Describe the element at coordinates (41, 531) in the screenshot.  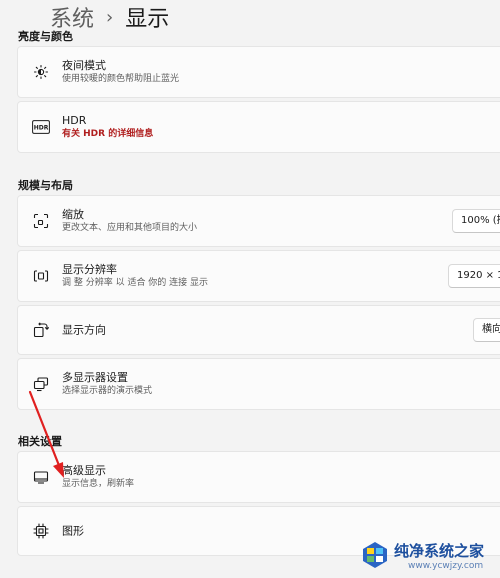
I see `chip-icon` at that location.